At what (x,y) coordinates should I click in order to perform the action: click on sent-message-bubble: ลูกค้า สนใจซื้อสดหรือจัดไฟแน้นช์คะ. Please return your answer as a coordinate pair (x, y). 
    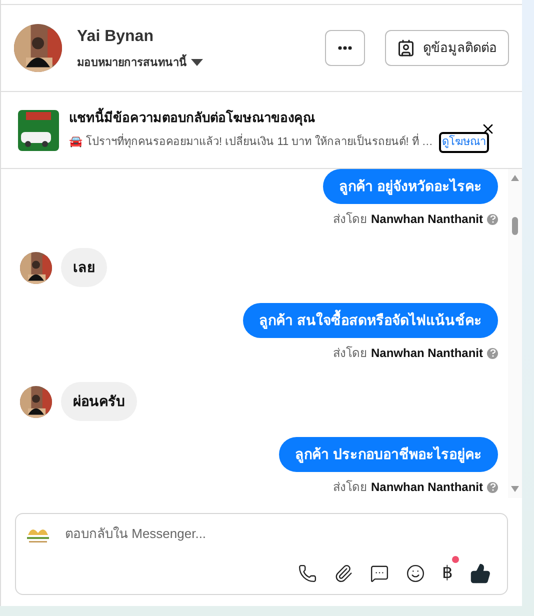
    Looking at the image, I should click on (370, 320).